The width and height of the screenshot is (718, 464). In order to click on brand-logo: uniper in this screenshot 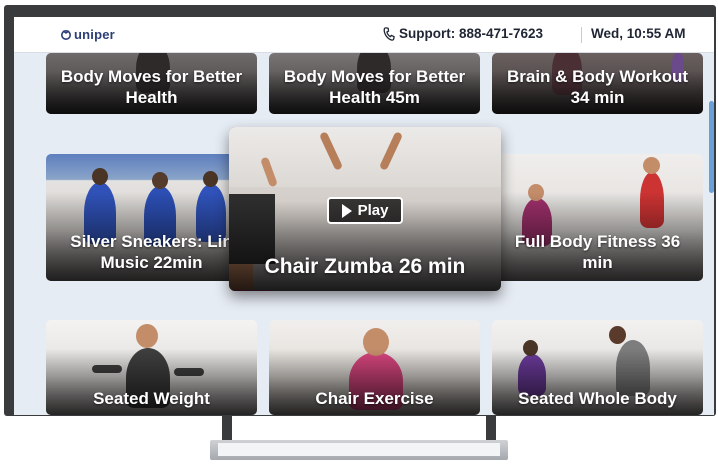, I will do `click(87, 34)`.